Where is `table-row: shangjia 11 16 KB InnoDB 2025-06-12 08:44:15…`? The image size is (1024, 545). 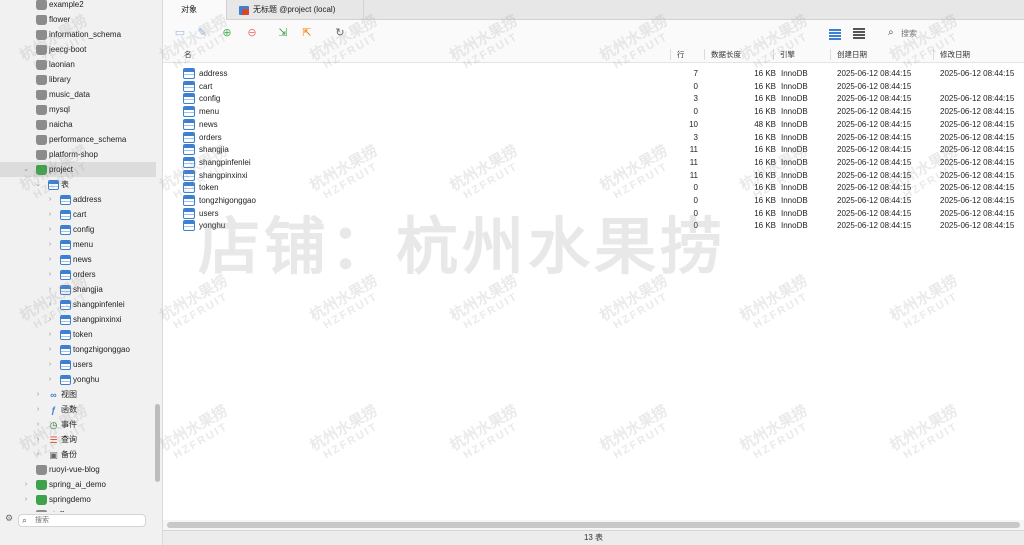
table-row: shangjia 11 16 KB InnoDB 2025-06-12 08:44:15… is located at coordinates (593, 149).